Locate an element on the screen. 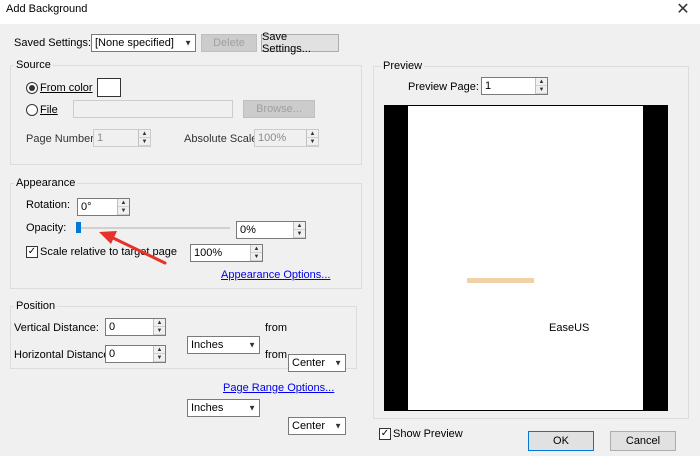 This screenshot has height=456, width=700. opacity-label: Opacity: is located at coordinates (46, 228).